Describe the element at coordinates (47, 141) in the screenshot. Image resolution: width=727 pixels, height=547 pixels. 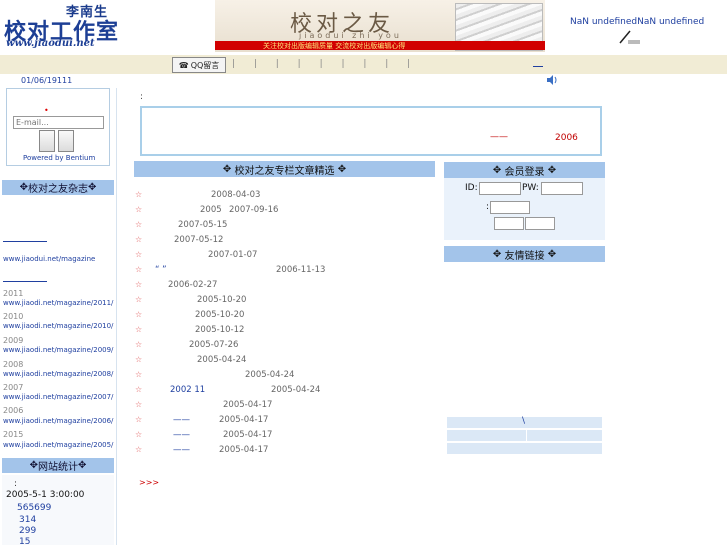
I see `login-submit-button` at that location.